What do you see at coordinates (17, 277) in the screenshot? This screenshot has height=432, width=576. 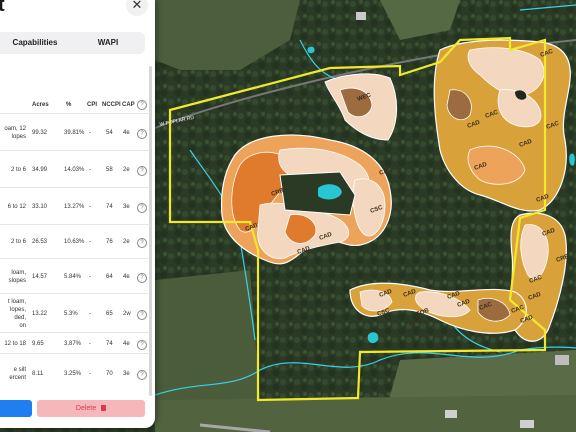 I see `soil-name: loam, slopes` at bounding box center [17, 277].